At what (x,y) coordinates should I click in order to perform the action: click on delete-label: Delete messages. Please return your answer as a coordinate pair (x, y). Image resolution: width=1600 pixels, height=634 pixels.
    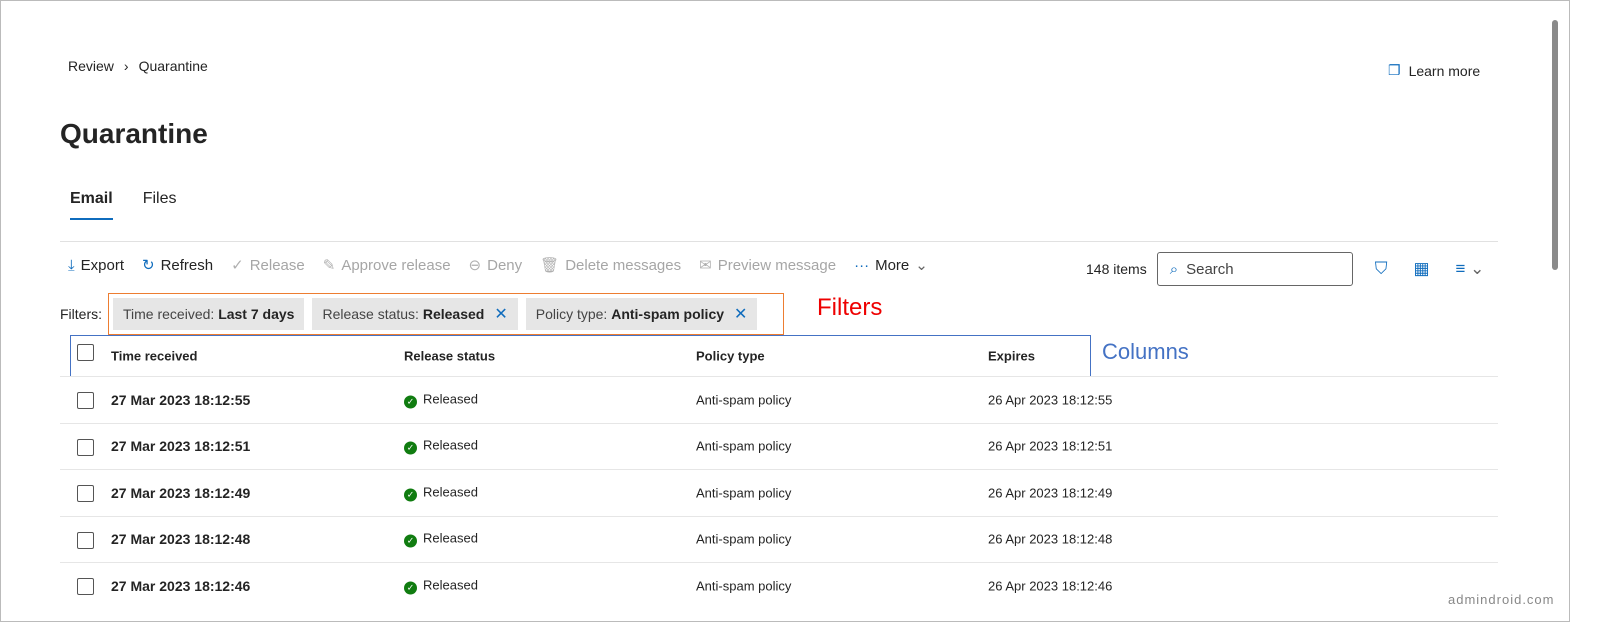
    Looking at the image, I should click on (623, 265).